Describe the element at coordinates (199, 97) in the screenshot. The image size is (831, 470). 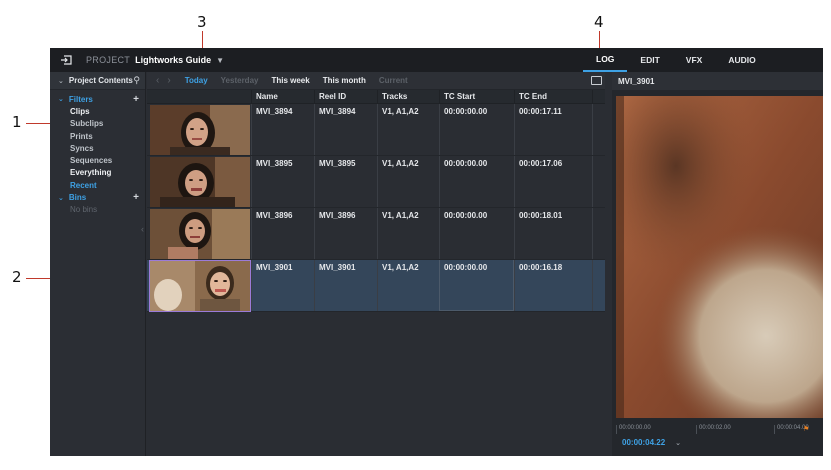
I see `thumbnail-column-header` at that location.